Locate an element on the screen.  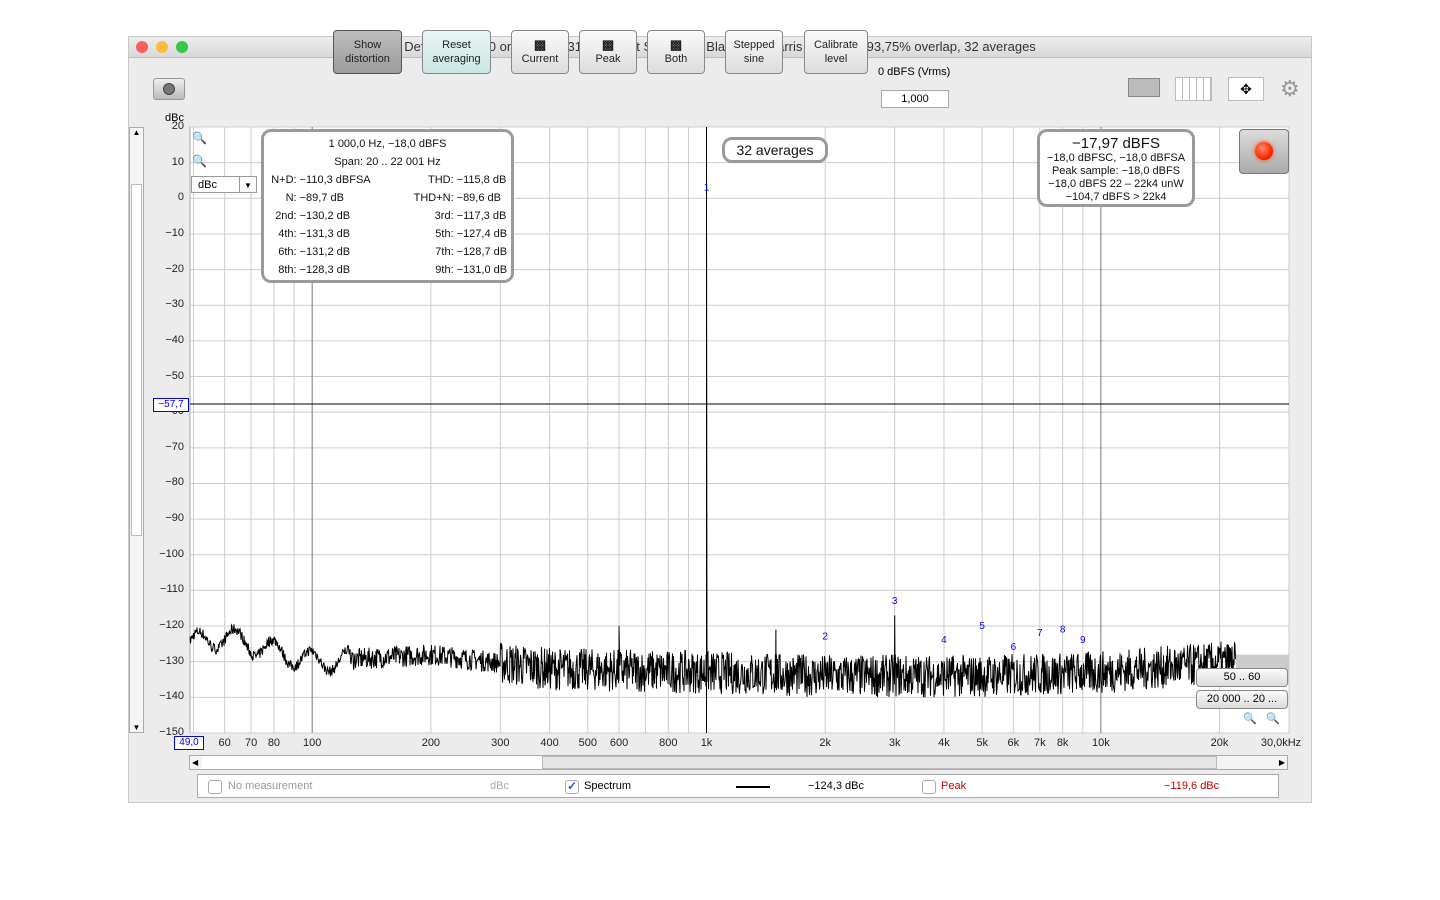
y-tick-label: −110 is located at coordinates (172, 589).